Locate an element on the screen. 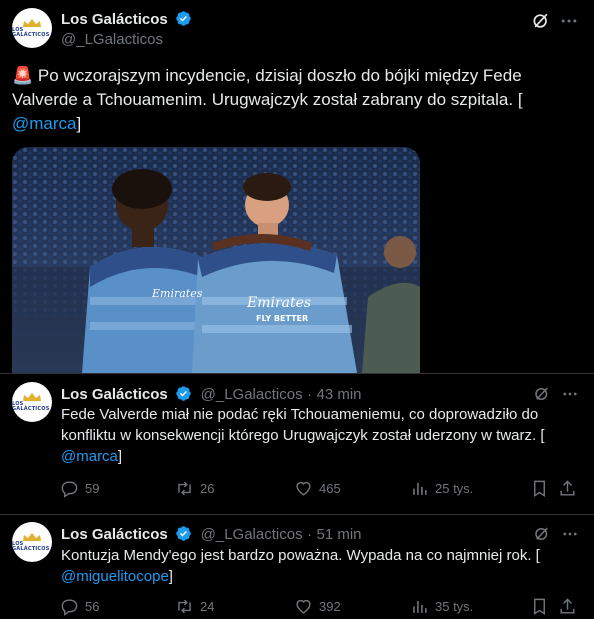  mention-link: @miguelitocope is located at coordinates (115, 576).